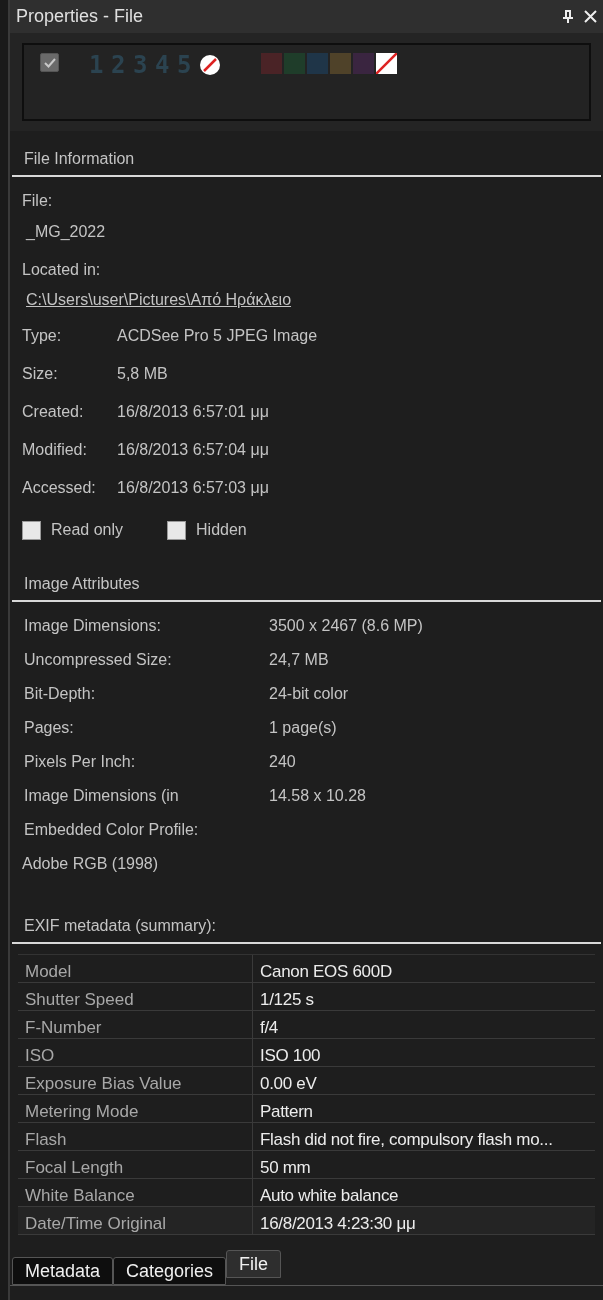  Describe the element at coordinates (254, 1264) in the screenshot. I see `tab: File` at that location.